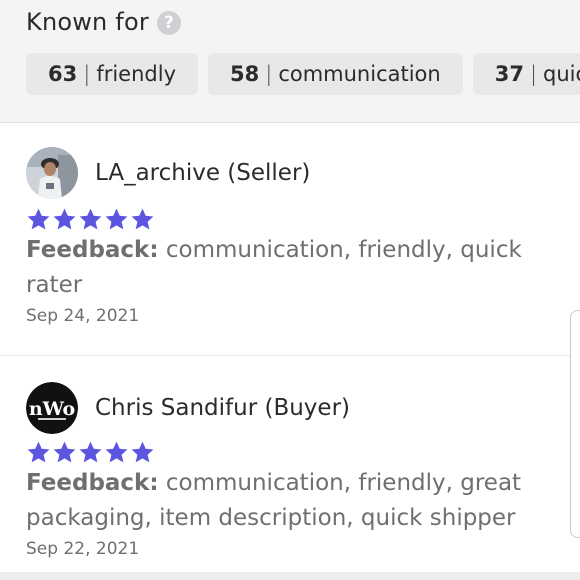  Describe the element at coordinates (561, 74) in the screenshot. I see `tag-label: quick` at that location.